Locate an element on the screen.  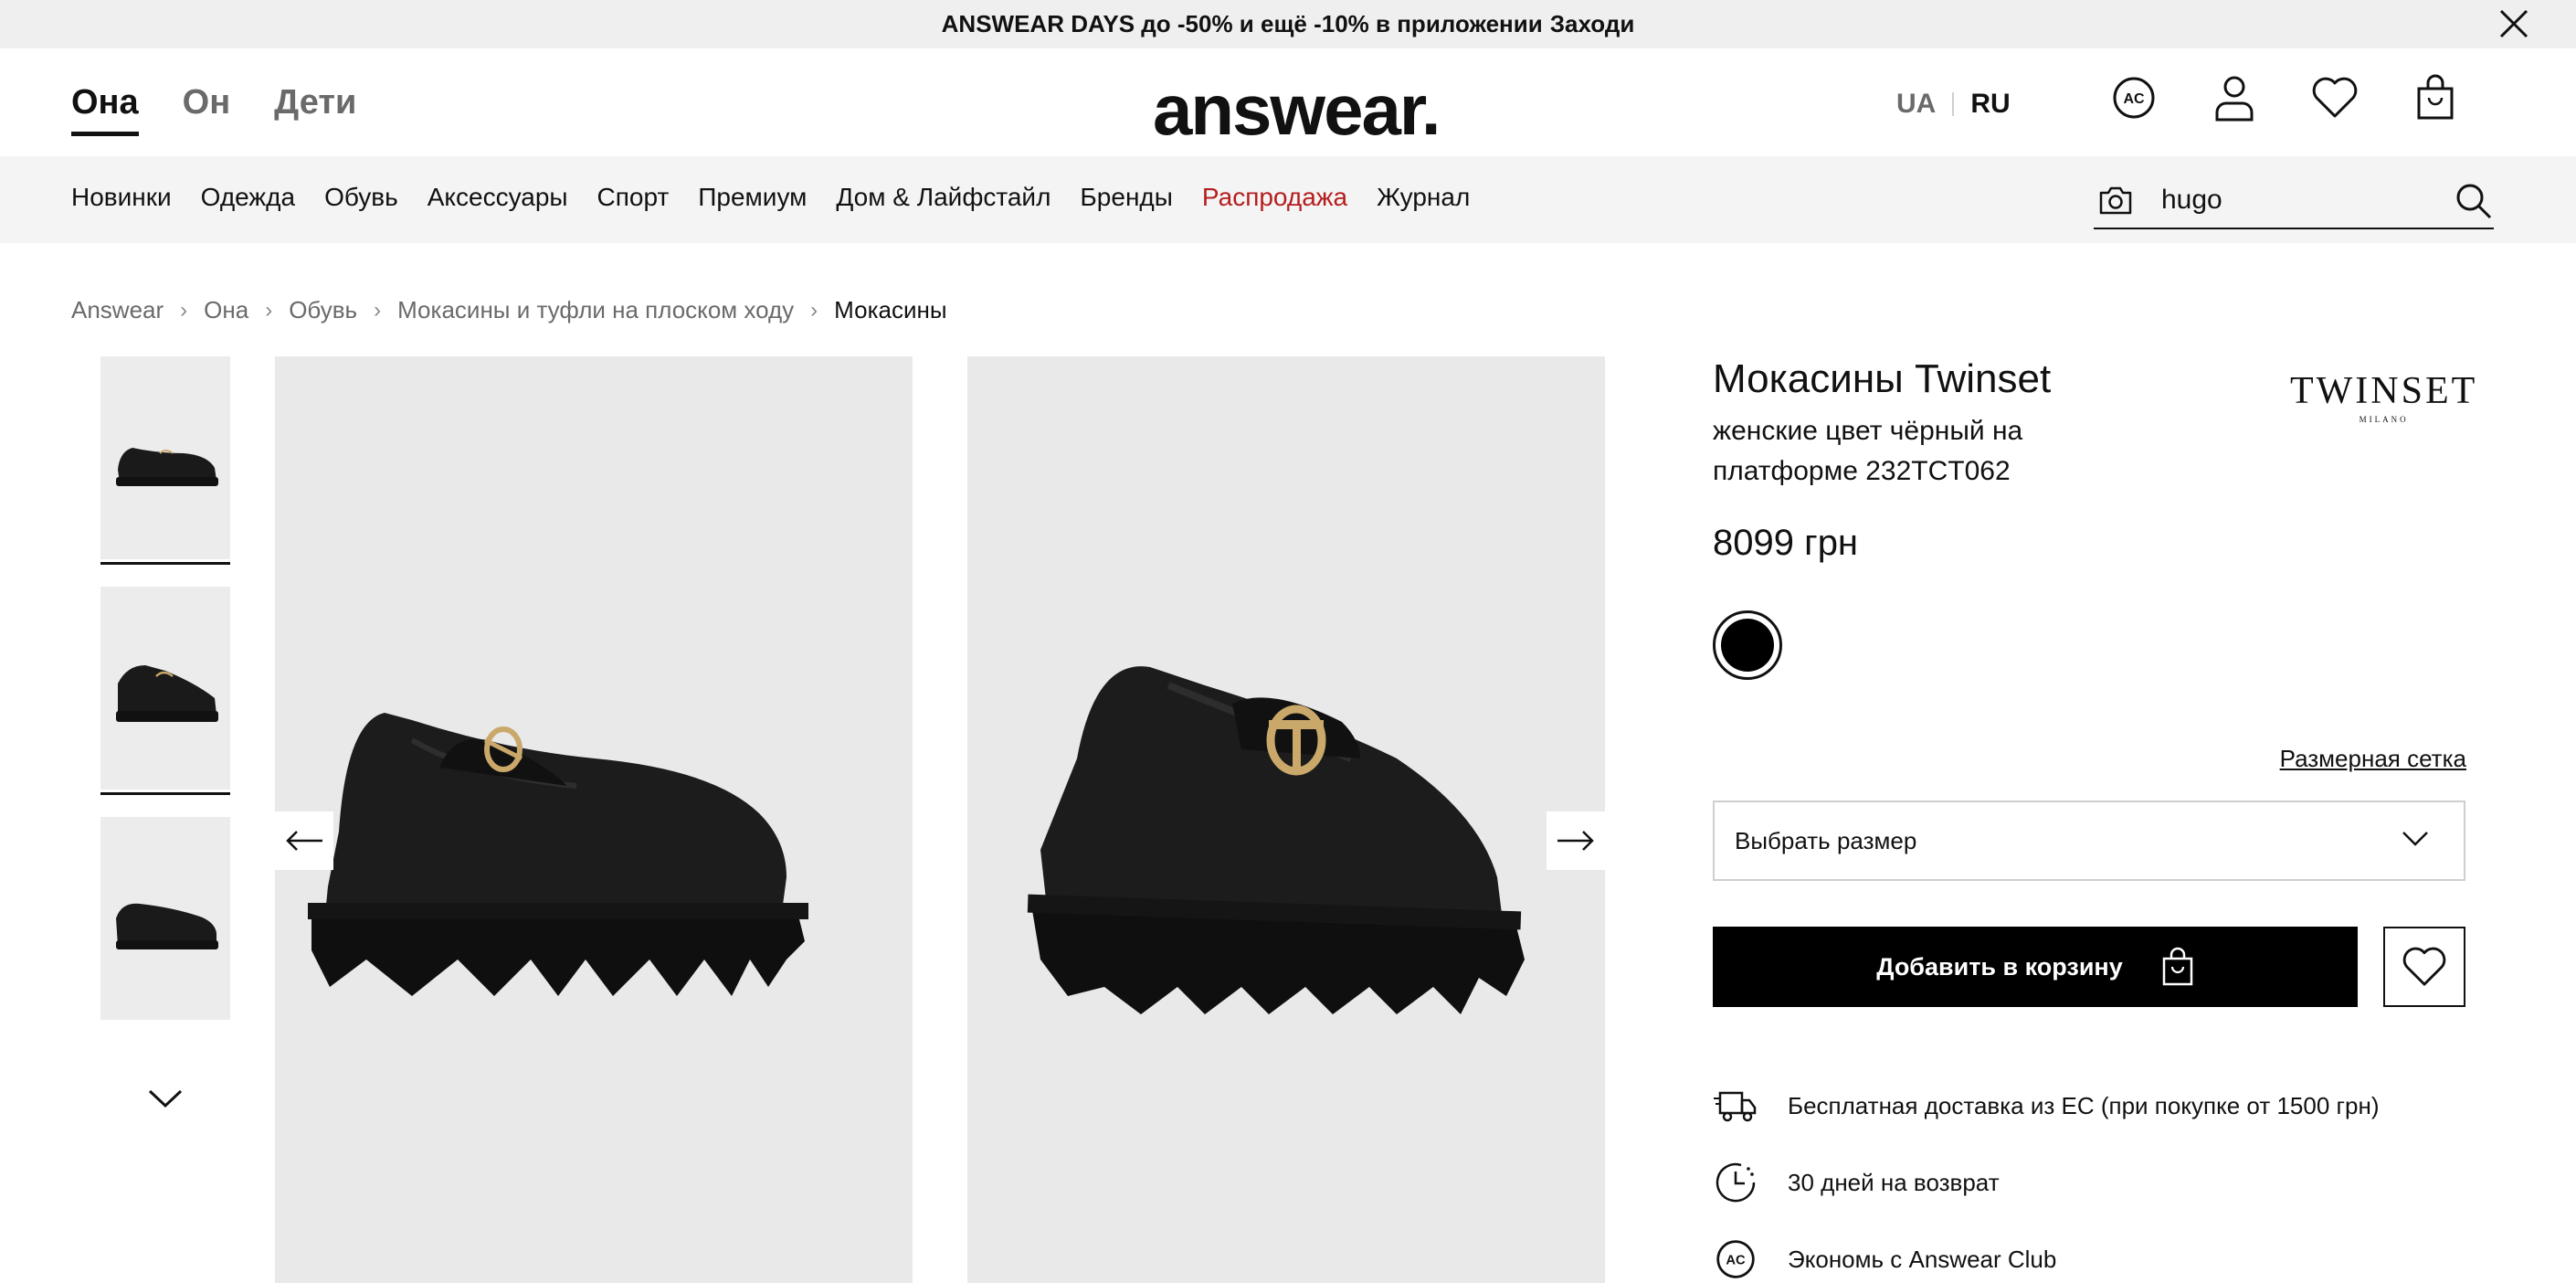
promo-link: Заходи is located at coordinates (1593, 24).